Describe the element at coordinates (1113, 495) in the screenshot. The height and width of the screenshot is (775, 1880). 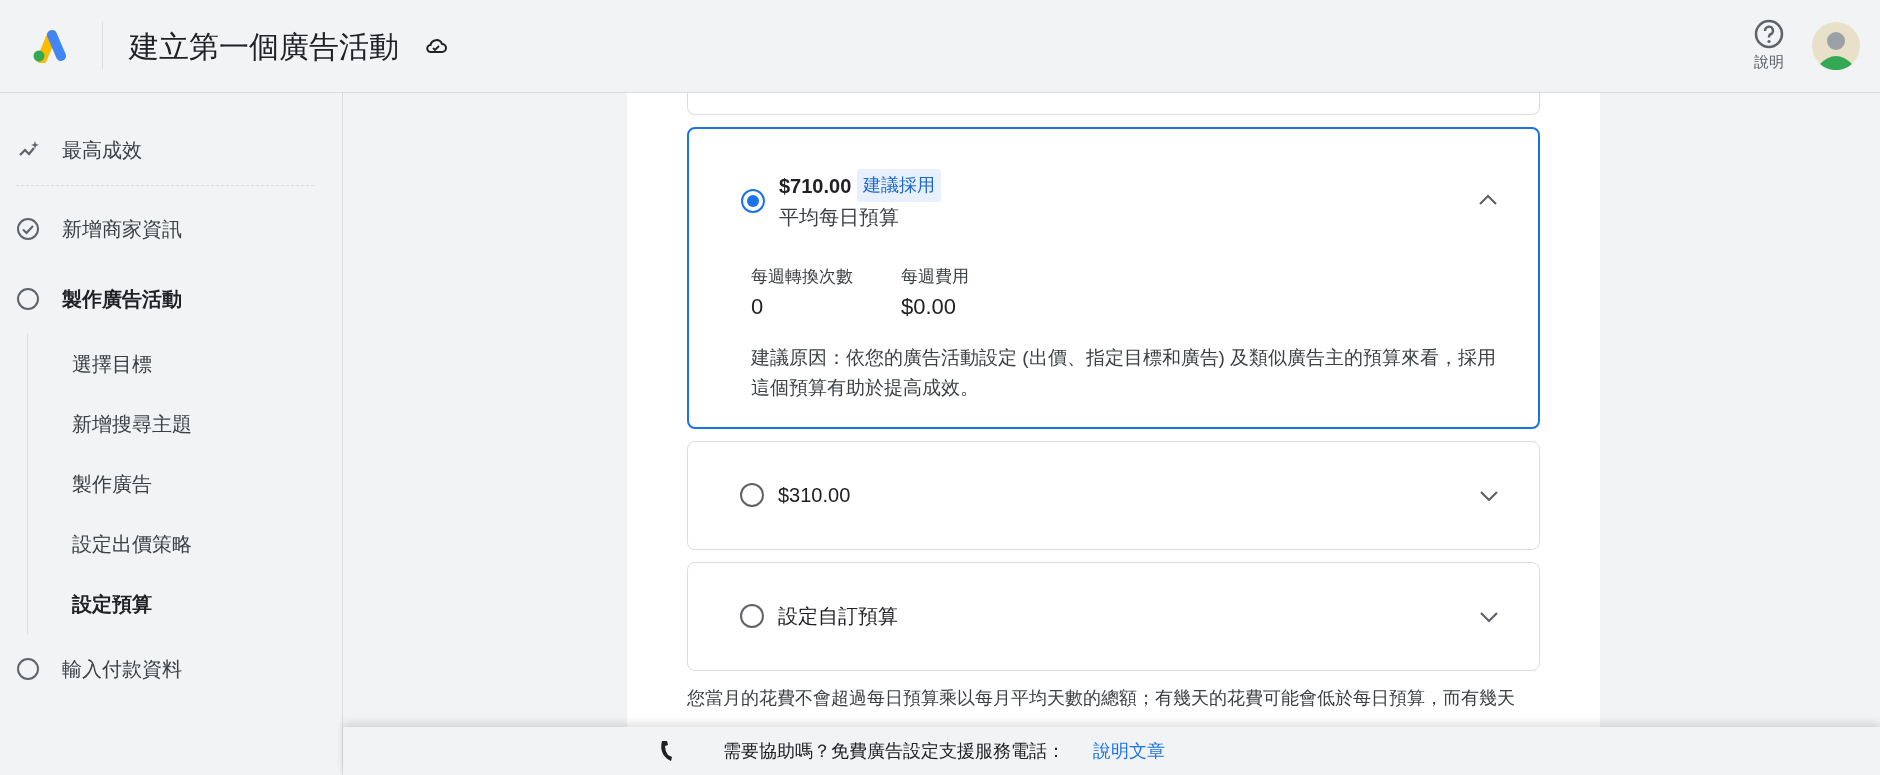
I see `budget-option-card: $310.00` at that location.